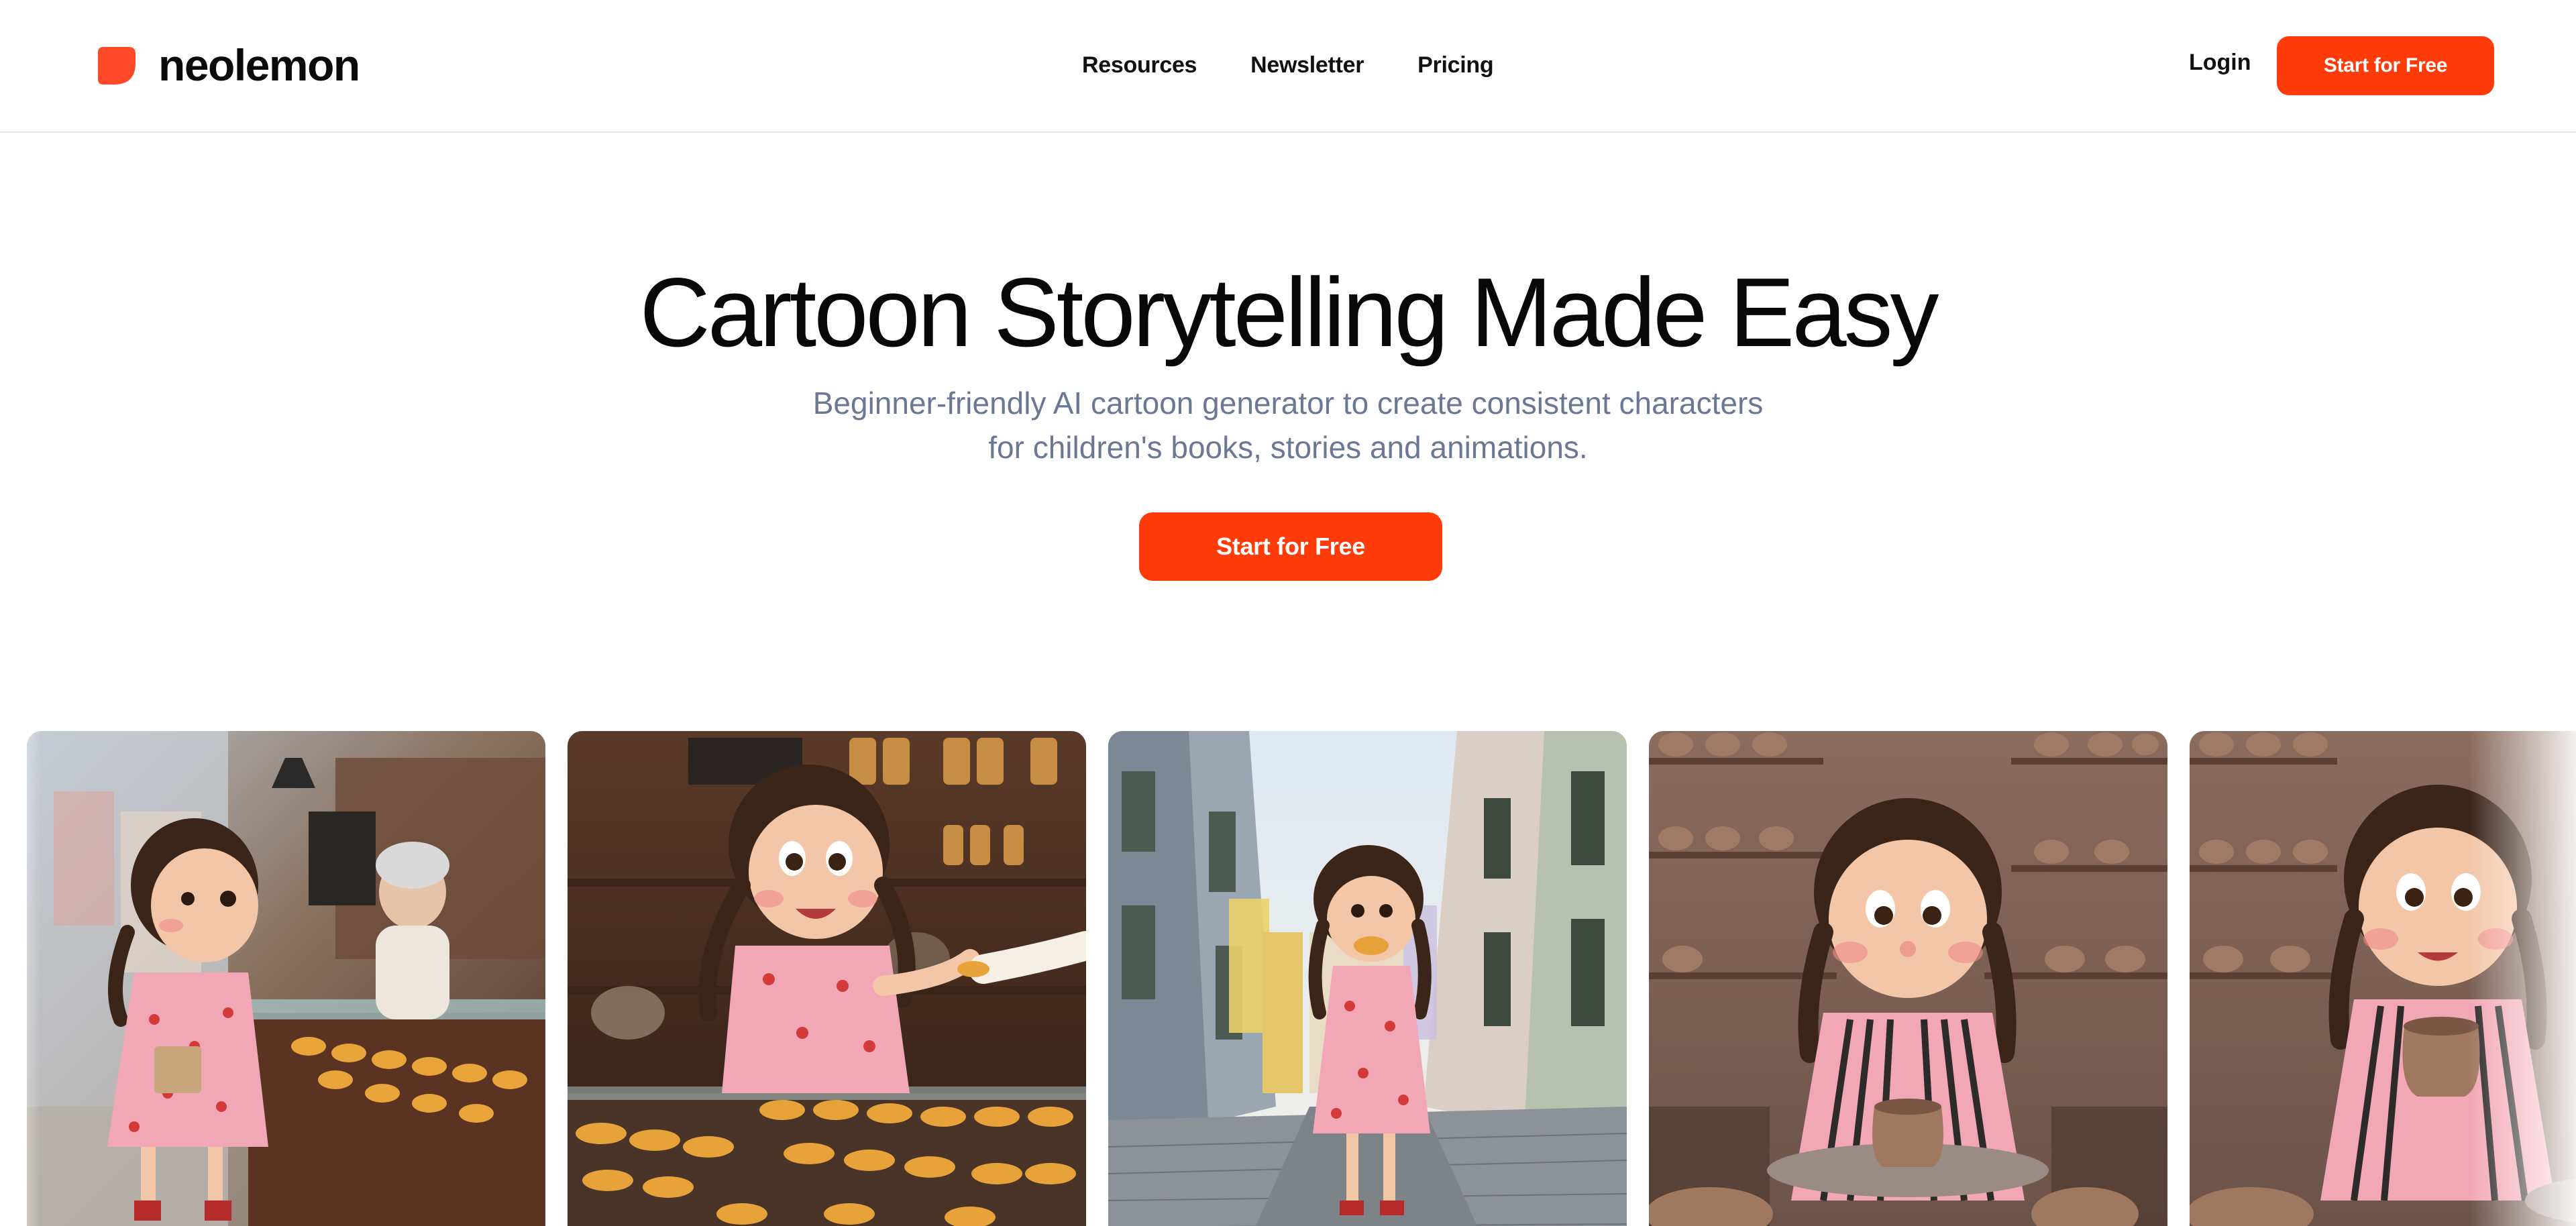  I want to click on girl-at-bakery-counter-image, so click(286, 978).